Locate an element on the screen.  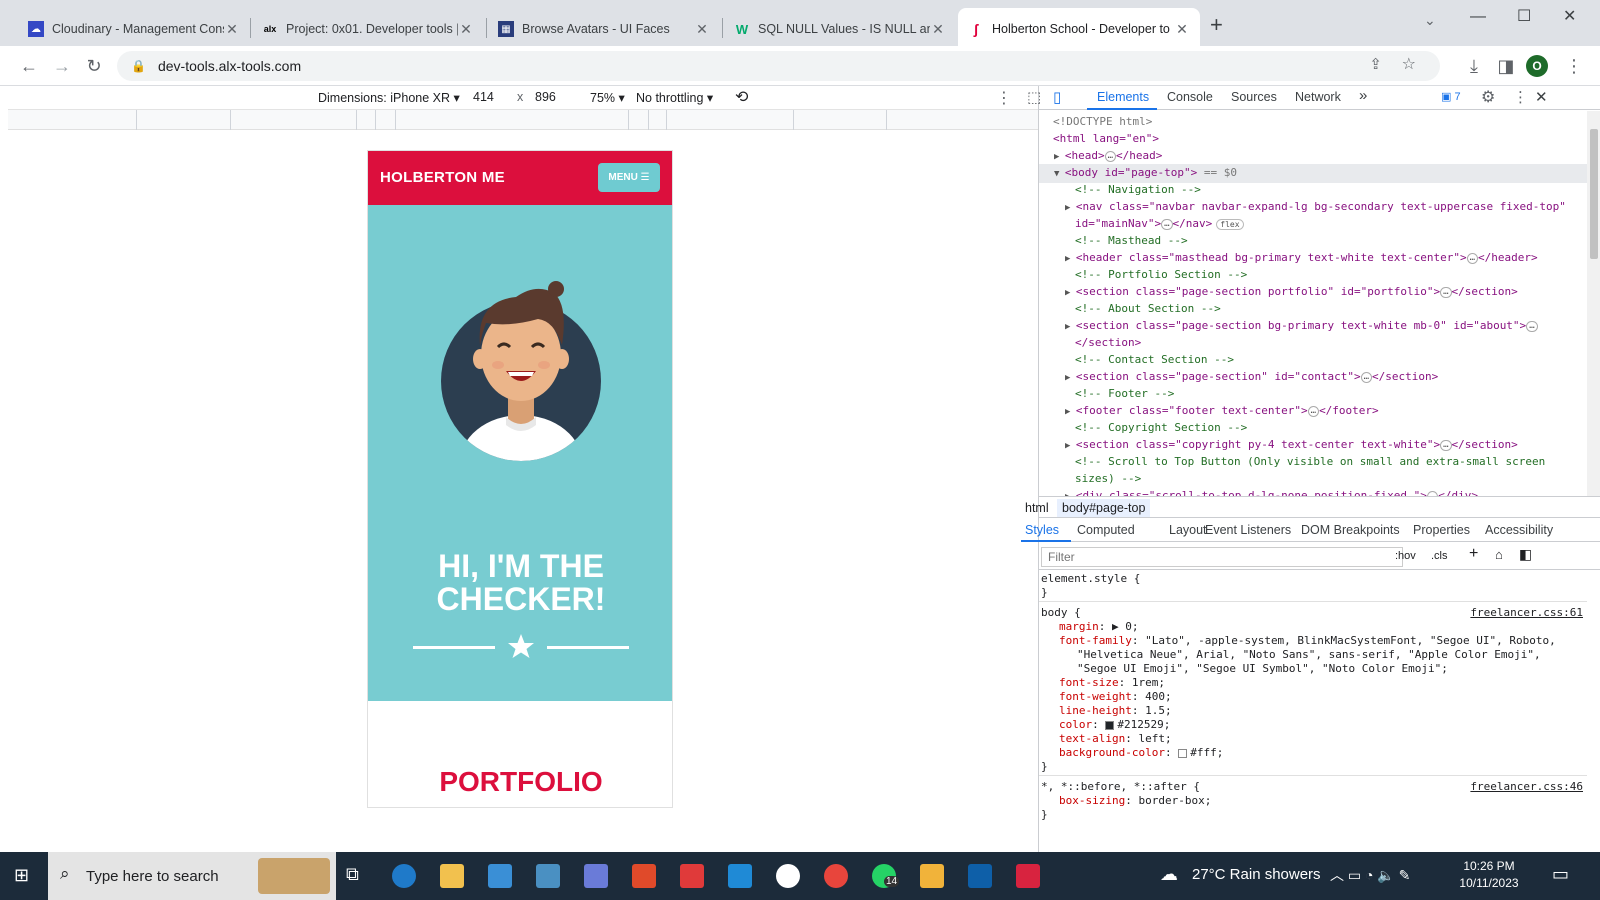
rule-source-link: freelancer.css:61 is located at coordinates (1526, 613).